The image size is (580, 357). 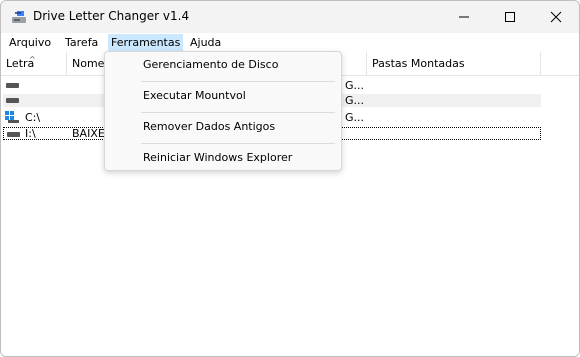 I want to click on title-bar: Drive Letter Changer v1.4, so click(x=290, y=17).